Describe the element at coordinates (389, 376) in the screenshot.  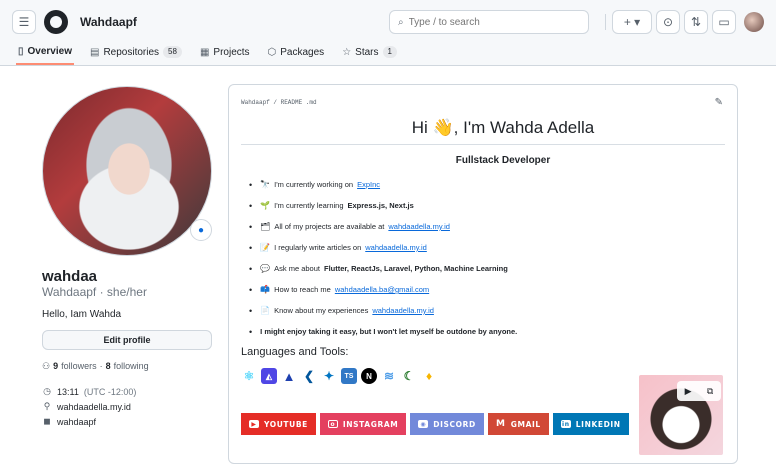
I see `mui-icon: ≋` at that location.